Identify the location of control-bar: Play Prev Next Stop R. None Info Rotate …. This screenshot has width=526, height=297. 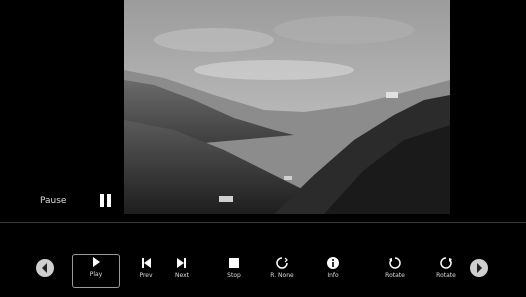
(263, 270).